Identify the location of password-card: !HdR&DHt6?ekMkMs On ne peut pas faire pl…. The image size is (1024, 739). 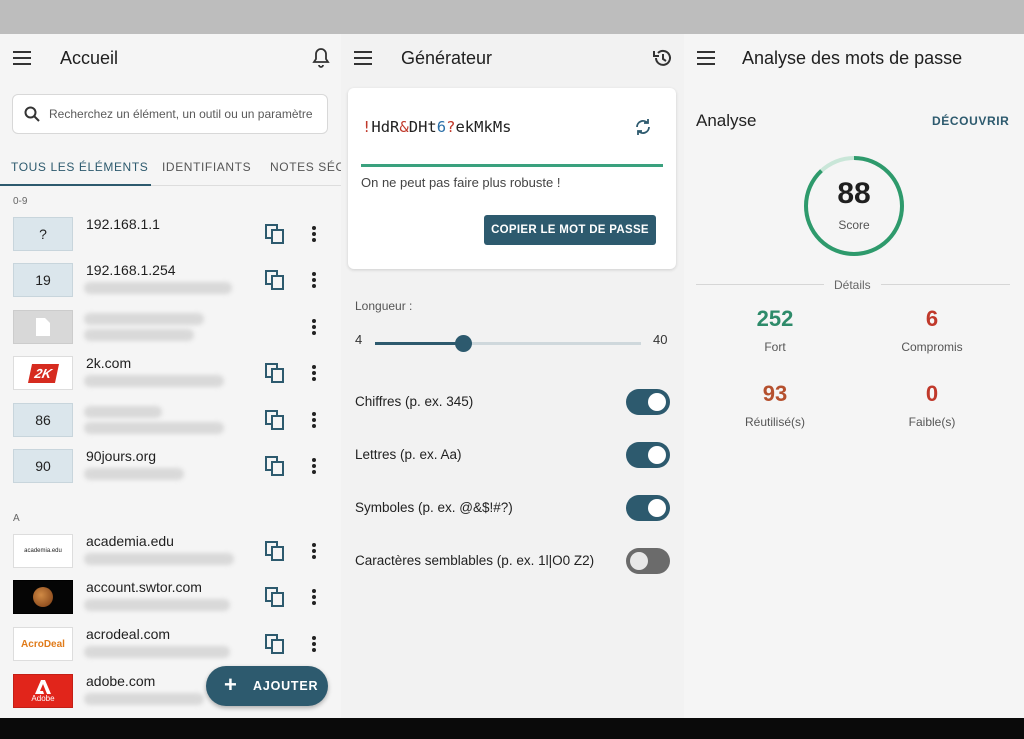
(512, 178).